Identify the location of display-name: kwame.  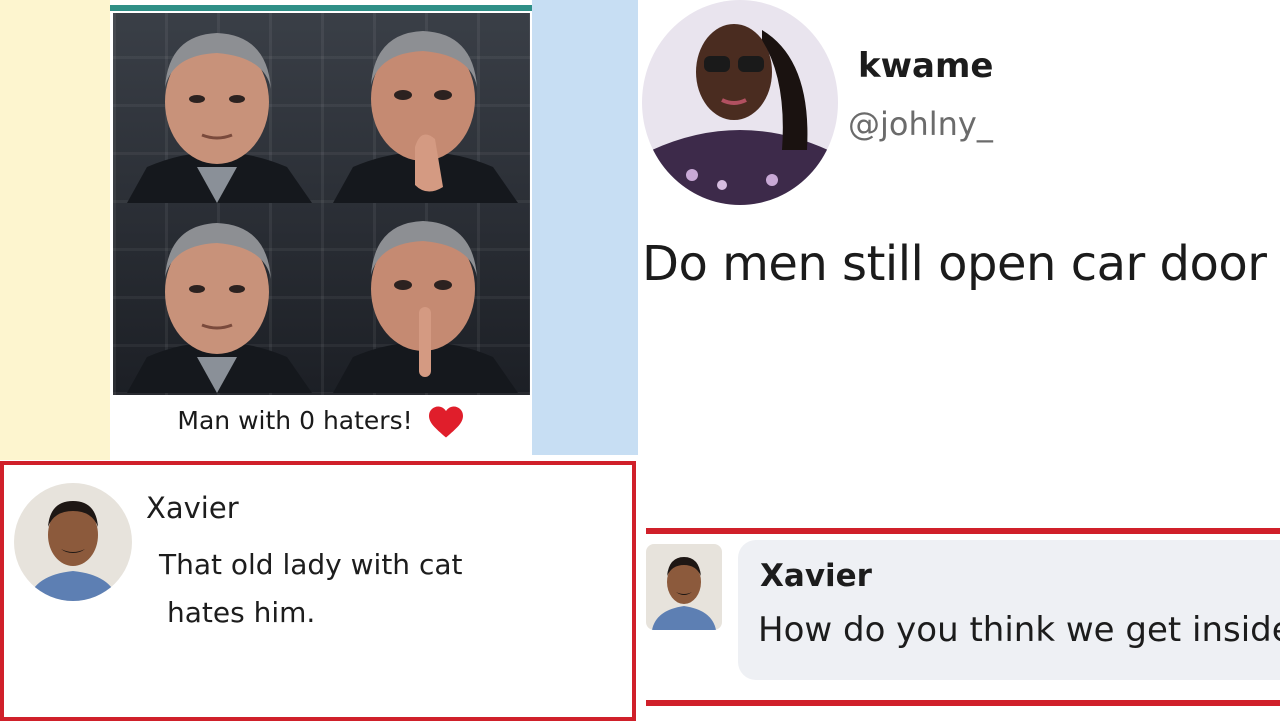
(925, 66).